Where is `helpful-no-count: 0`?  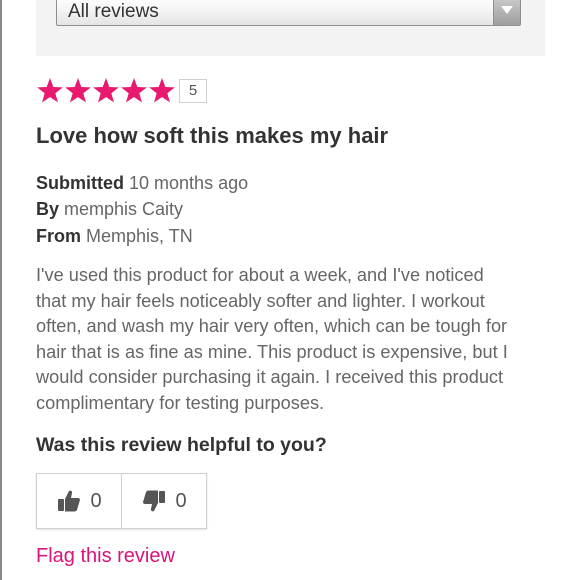
helpful-no-count: 0 is located at coordinates (181, 500).